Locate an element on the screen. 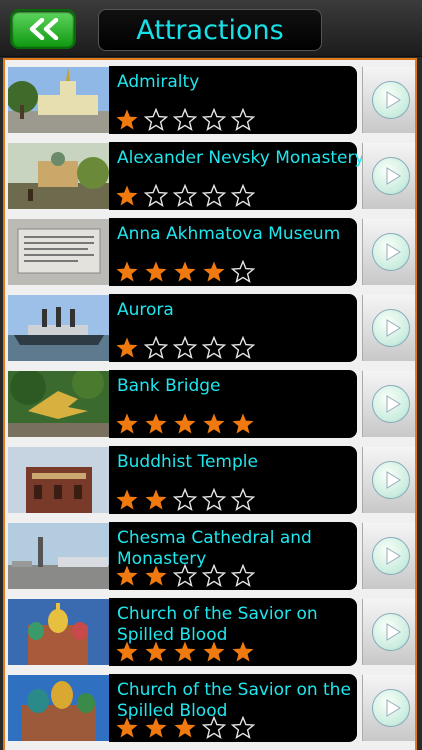  attraction-info: Buddhist Temple is located at coordinates (233, 480).